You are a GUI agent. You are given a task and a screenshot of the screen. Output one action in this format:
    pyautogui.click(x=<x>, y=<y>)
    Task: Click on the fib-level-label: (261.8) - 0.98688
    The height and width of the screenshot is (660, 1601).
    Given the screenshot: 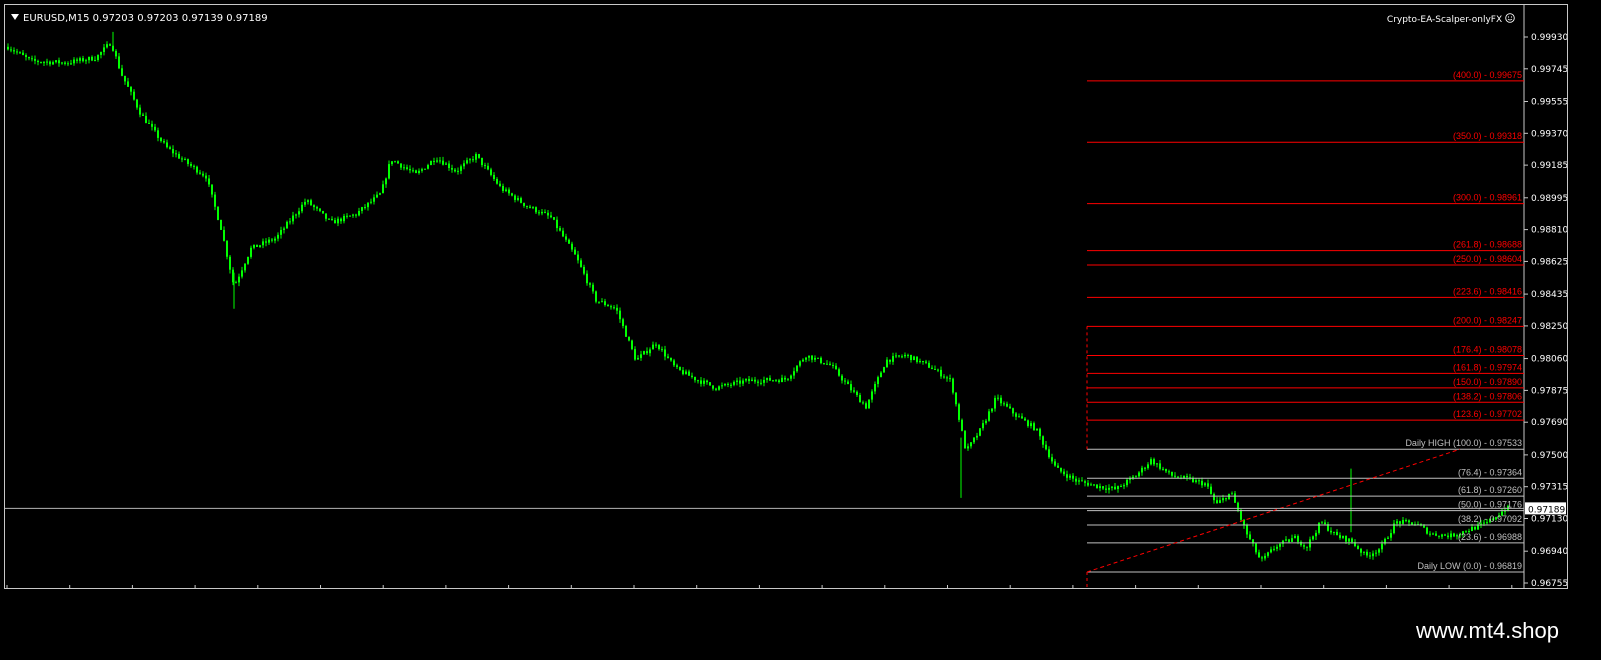 What is the action you would take?
    pyautogui.click(x=1487, y=245)
    